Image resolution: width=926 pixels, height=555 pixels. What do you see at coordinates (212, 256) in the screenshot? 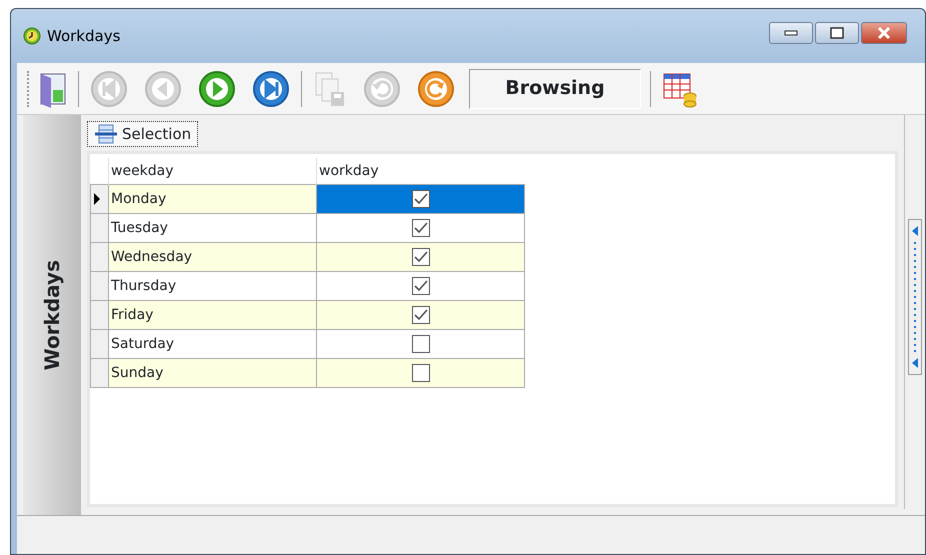
I see `table-cell: Wednesday` at bounding box center [212, 256].